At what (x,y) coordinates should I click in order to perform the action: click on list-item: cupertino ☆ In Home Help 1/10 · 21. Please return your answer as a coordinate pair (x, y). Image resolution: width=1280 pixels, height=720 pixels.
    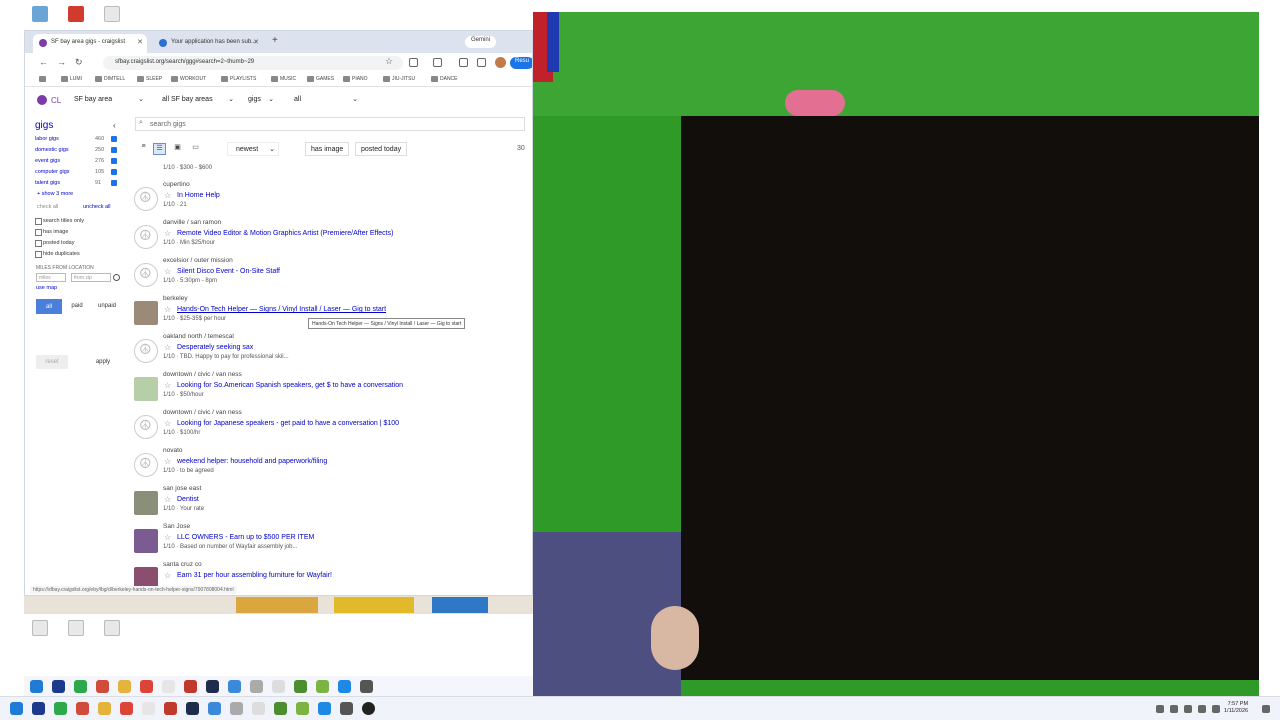
    Looking at the image, I should click on (330, 200).